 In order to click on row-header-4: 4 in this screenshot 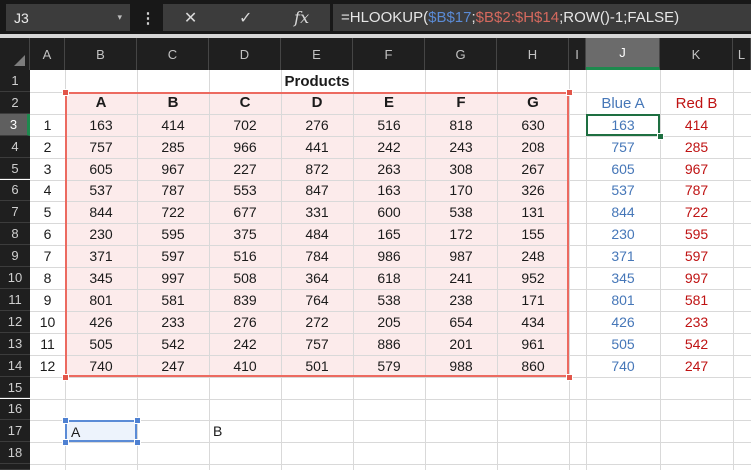, I will do `click(15, 146)`.